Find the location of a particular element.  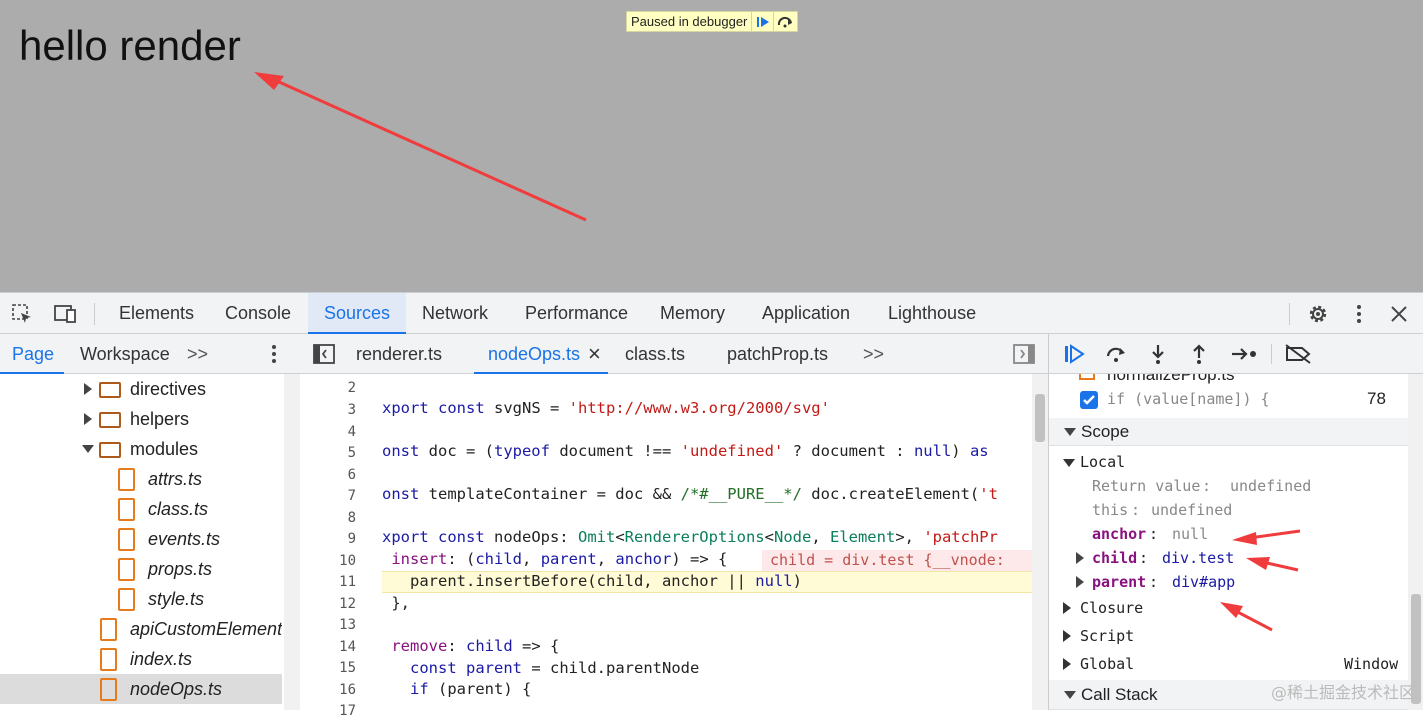

line-number: 3 is located at coordinates (336, 410).